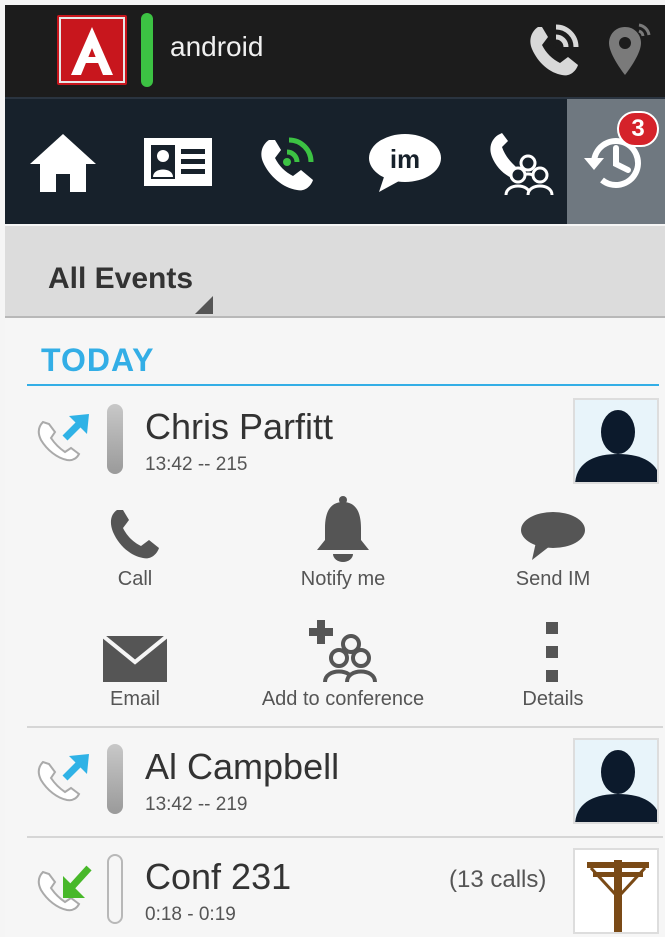  What do you see at coordinates (554, 49) in the screenshot?
I see `call-status-icon` at bounding box center [554, 49].